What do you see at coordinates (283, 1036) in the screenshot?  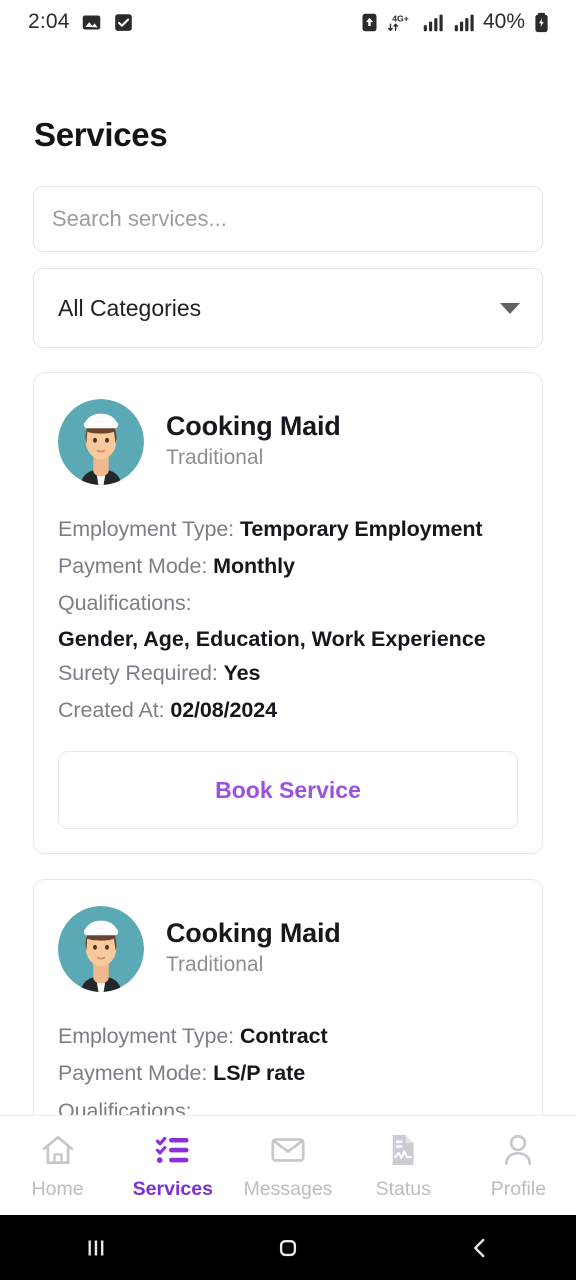 I see `employment-type-value: Contract` at bounding box center [283, 1036].